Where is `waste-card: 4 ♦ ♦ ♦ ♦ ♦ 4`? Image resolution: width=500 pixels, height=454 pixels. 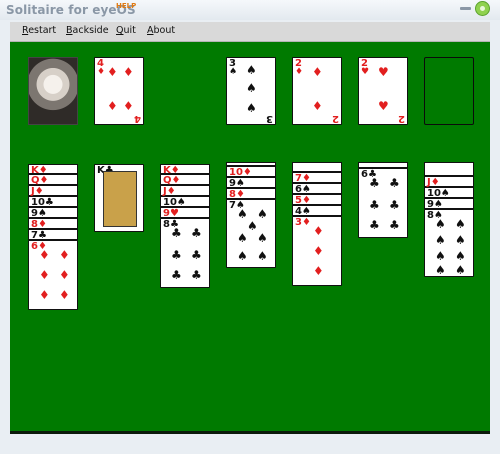
waste-card: 4 ♦ ♦ ♦ ♦ ♦ 4 is located at coordinates (119, 91).